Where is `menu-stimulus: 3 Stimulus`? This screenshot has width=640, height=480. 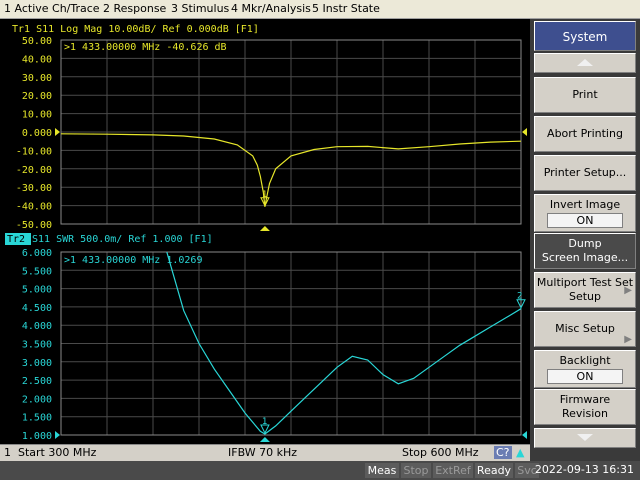 menu-stimulus: 3 Stimulus is located at coordinates (200, 8).